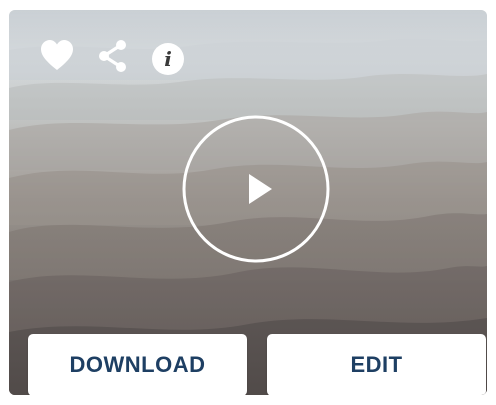 This screenshot has width=496, height=405. I want to click on download-button: DOWNLOAD, so click(137, 364).